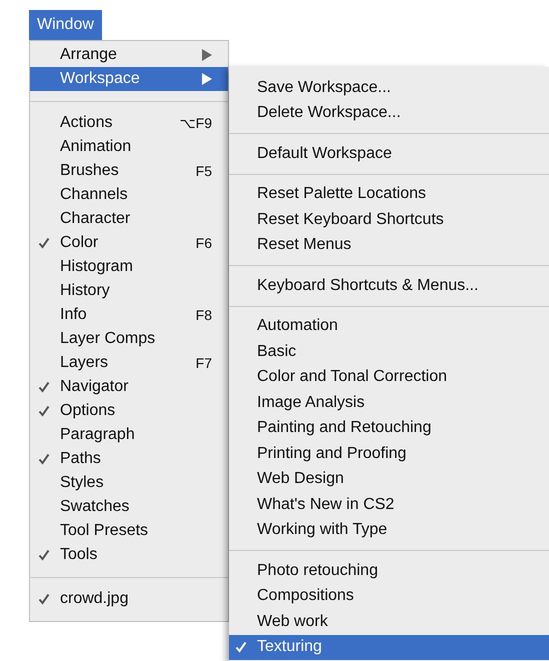  Describe the element at coordinates (389, 219) in the screenshot. I see `menu-item: Reset Keyboard Shortcuts` at that location.